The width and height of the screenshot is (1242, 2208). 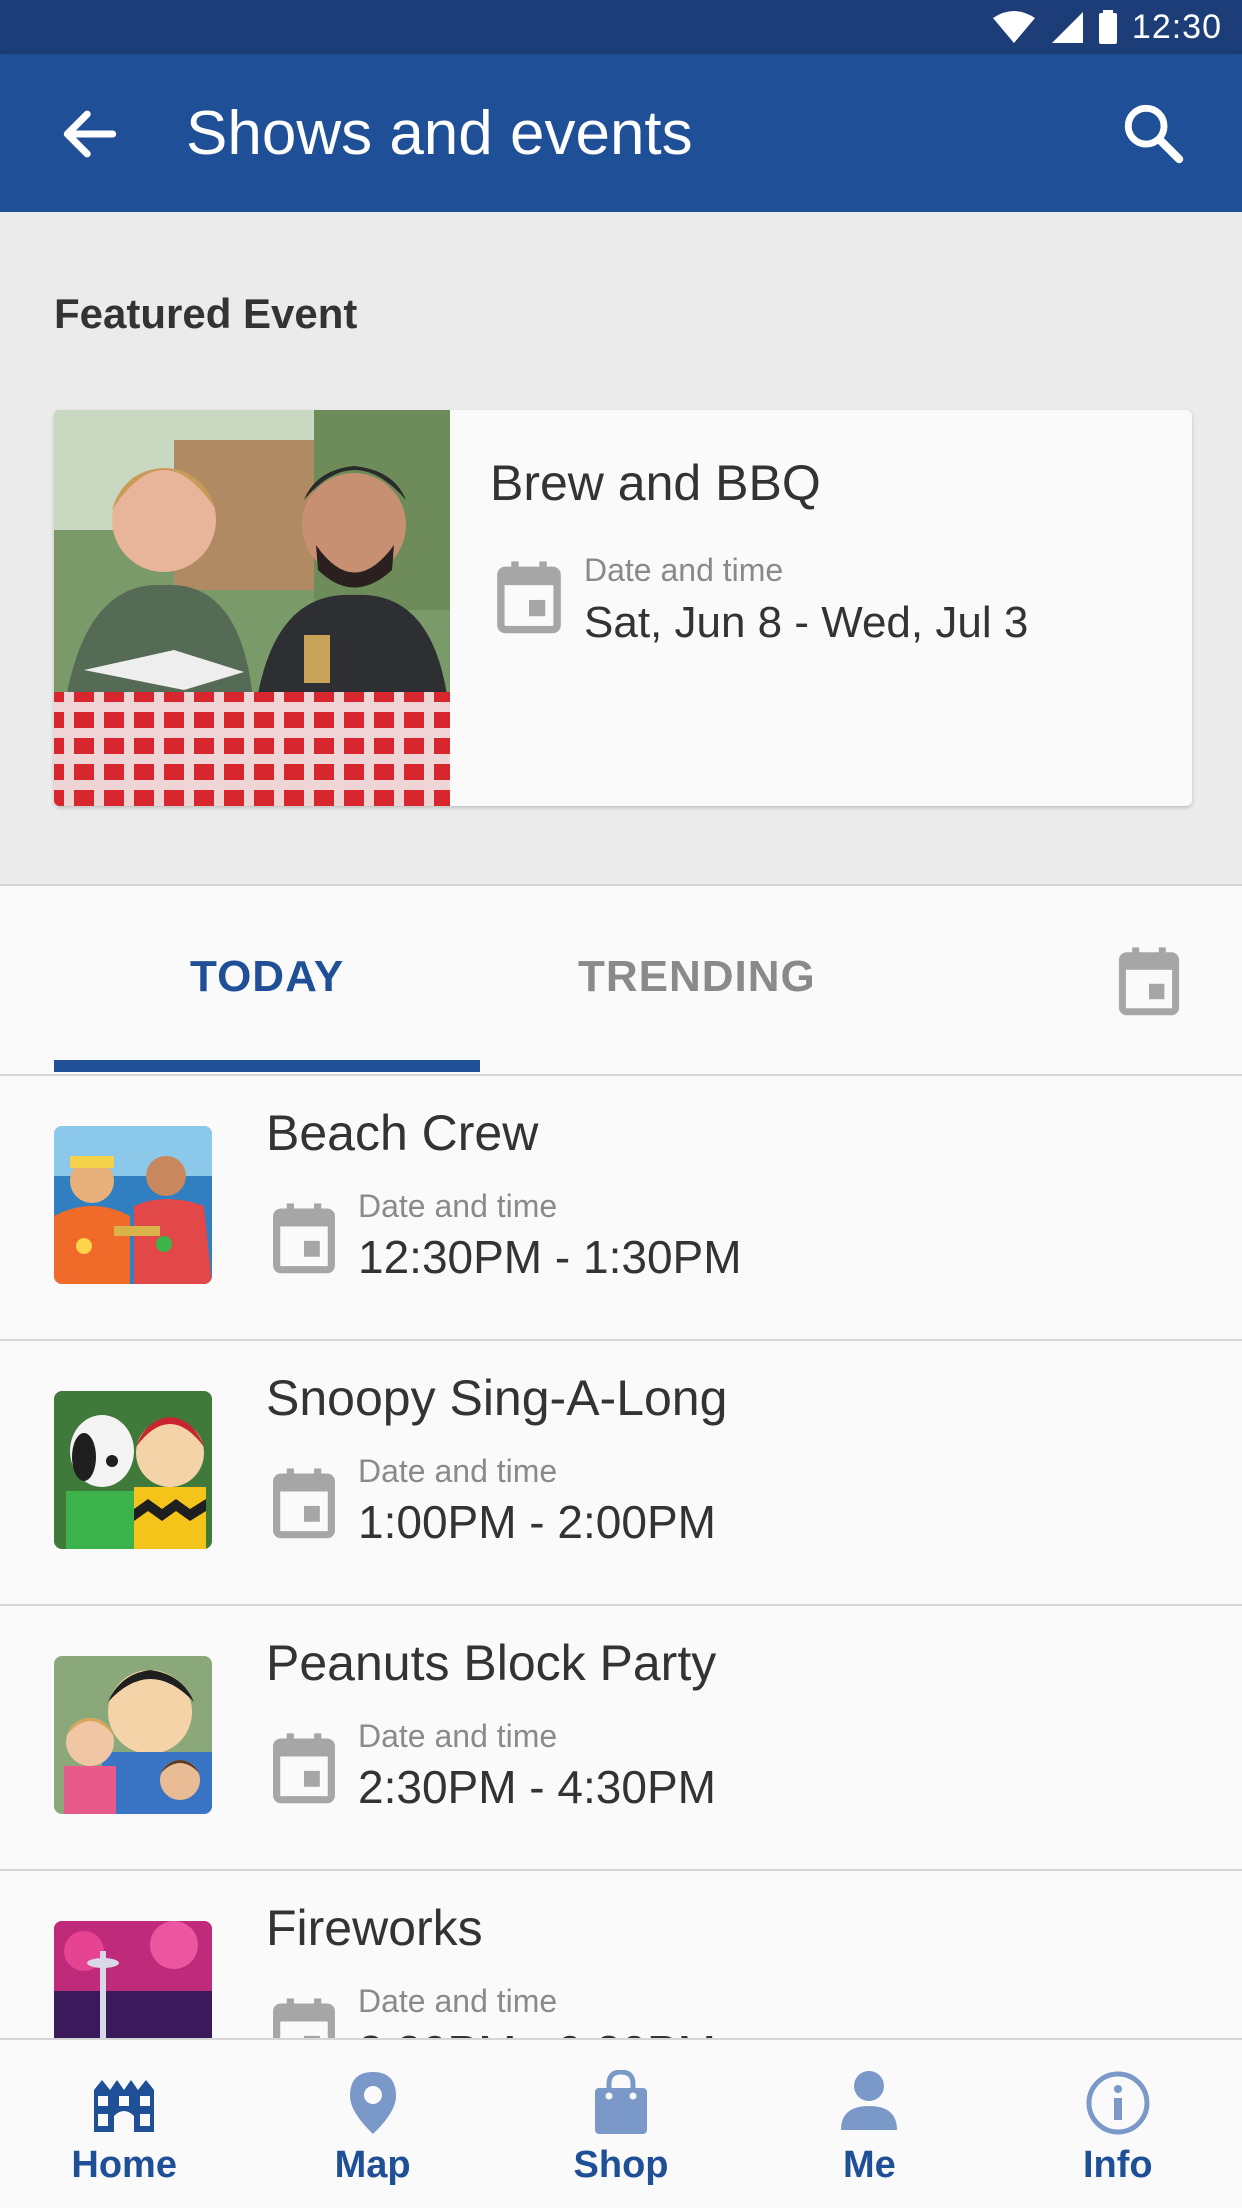 I want to click on app-bar: Shows and events, so click(x=621, y=133).